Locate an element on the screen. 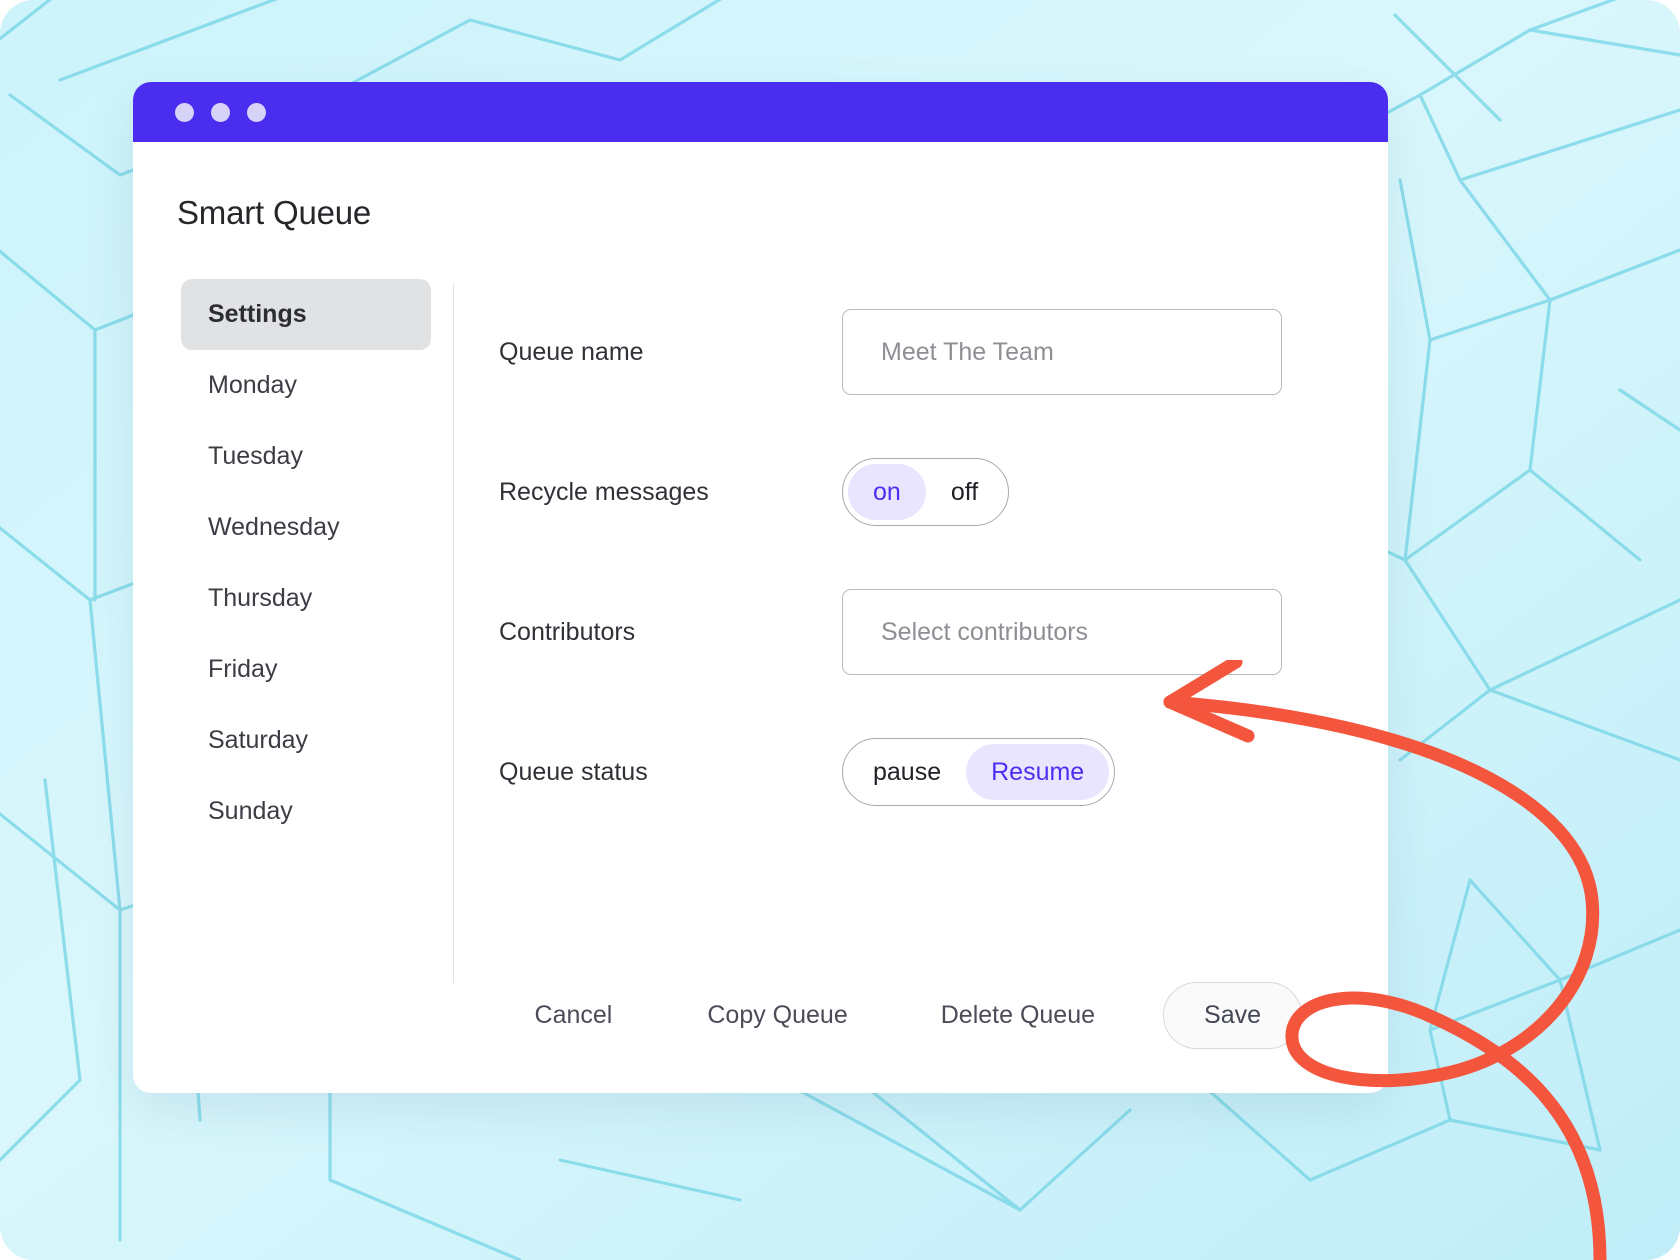 This screenshot has width=1680, height=1260. sidebar-item-tuesday: Tuesday is located at coordinates (306, 456).